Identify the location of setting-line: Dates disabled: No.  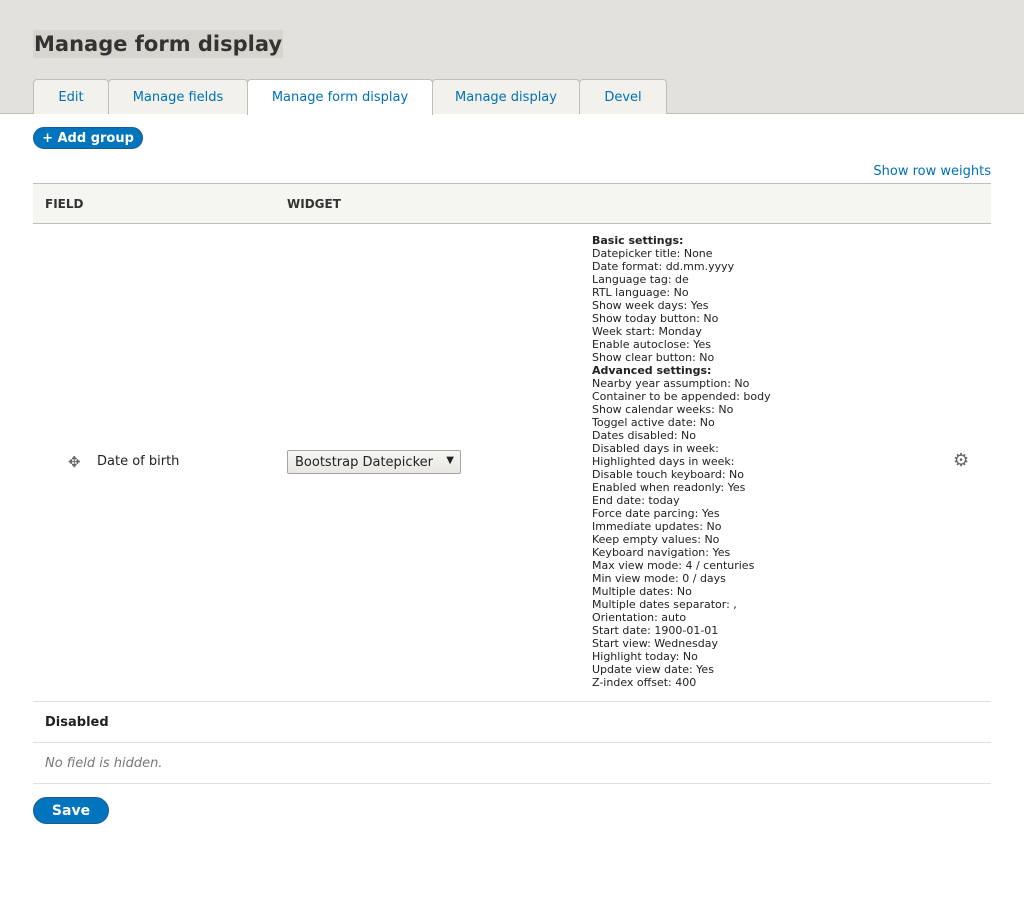
(644, 435).